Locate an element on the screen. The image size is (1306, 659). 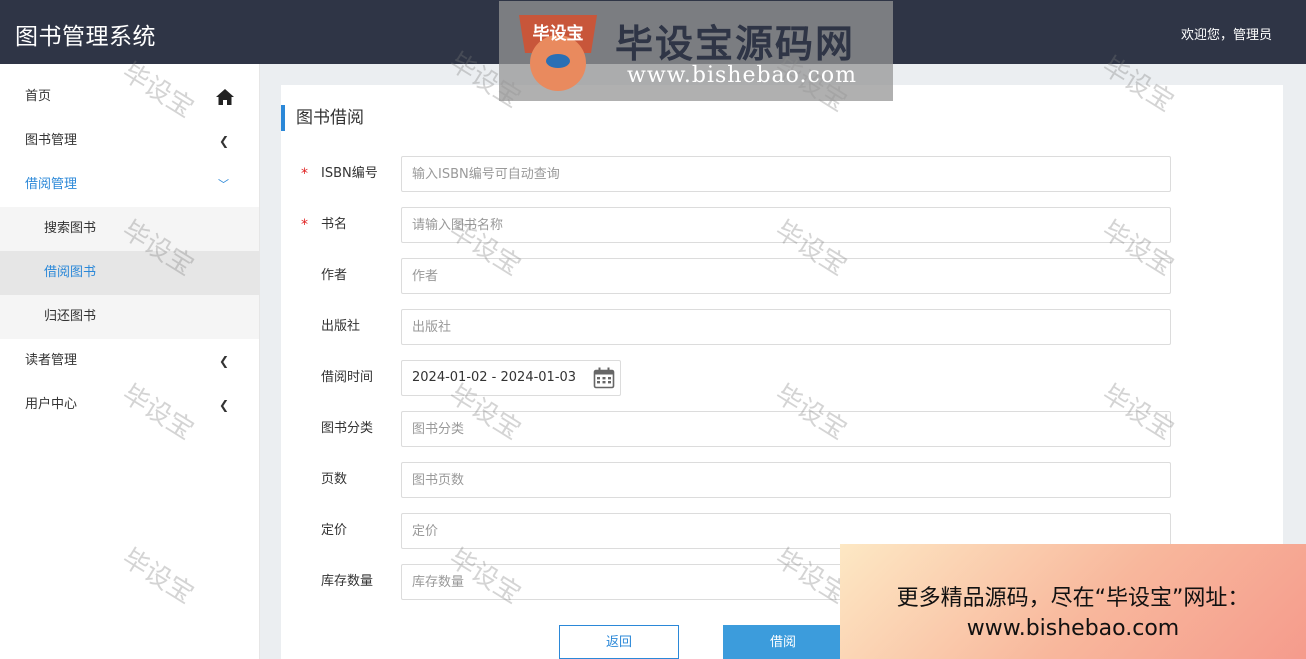
watermark-badge-text: 毕设宝 is located at coordinates (558, 33).